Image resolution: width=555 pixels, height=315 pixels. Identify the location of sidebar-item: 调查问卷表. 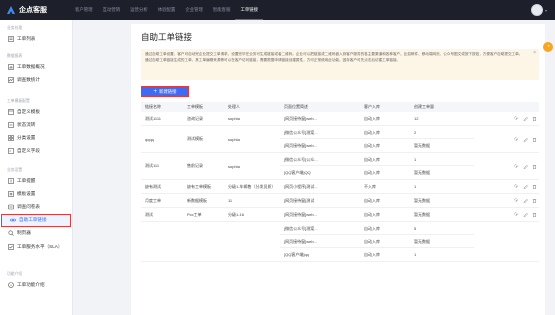
(36, 206).